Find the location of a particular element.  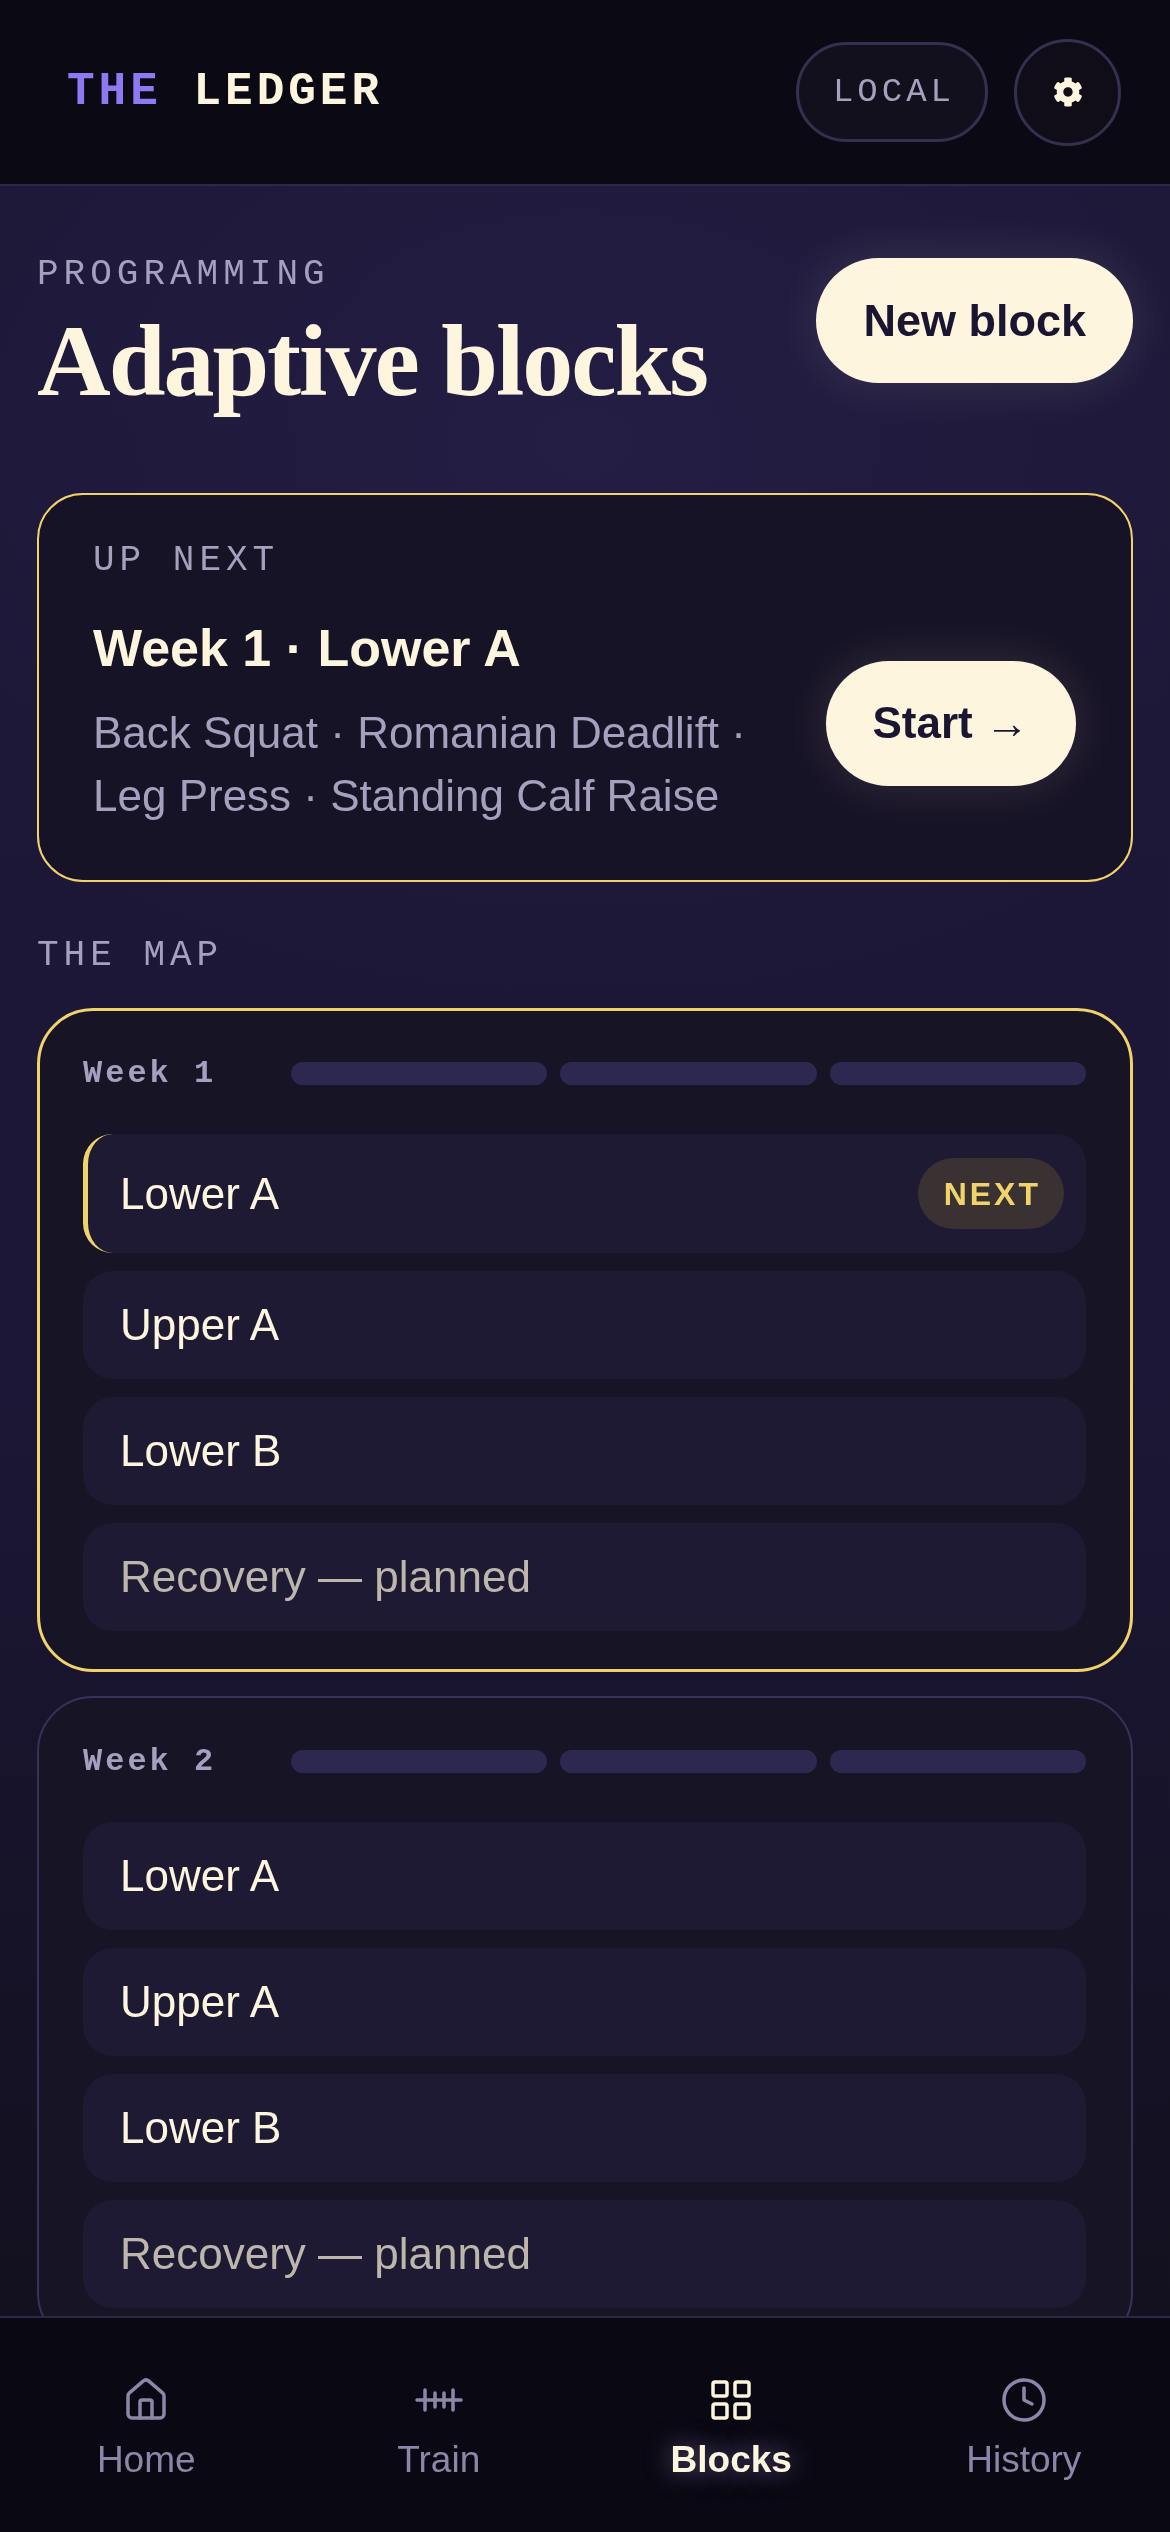

clock-icon is located at coordinates (1023, 2400).